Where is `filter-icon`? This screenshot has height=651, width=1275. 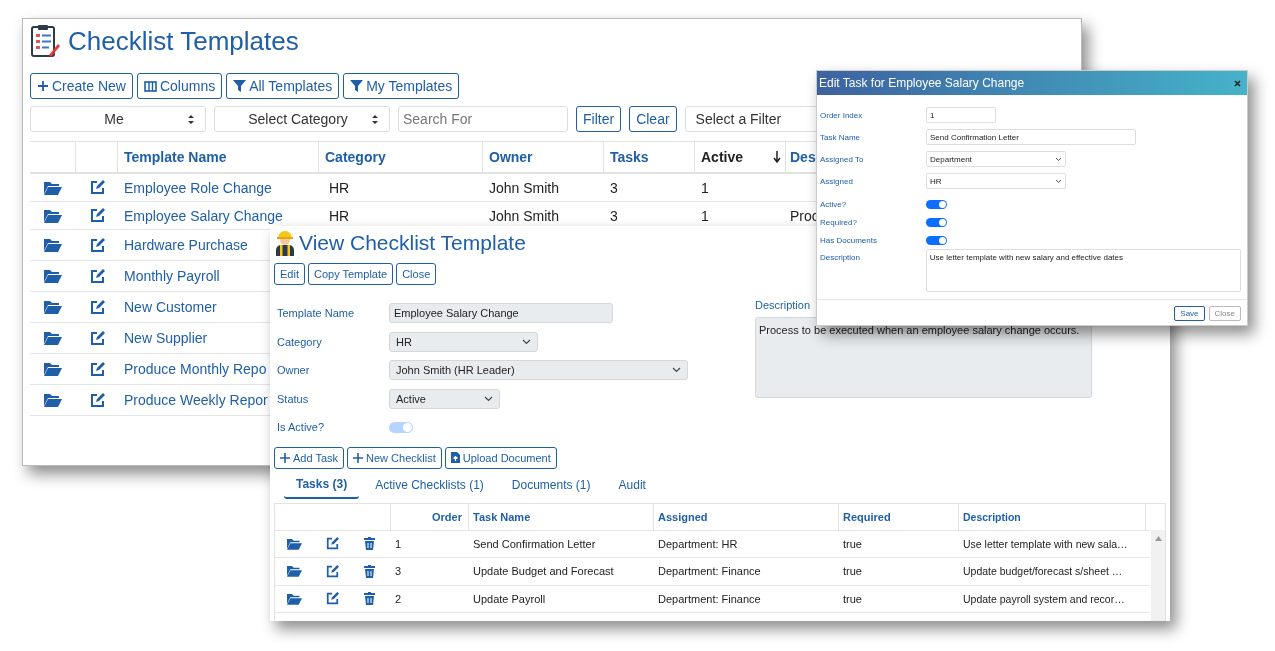 filter-icon is located at coordinates (357, 86).